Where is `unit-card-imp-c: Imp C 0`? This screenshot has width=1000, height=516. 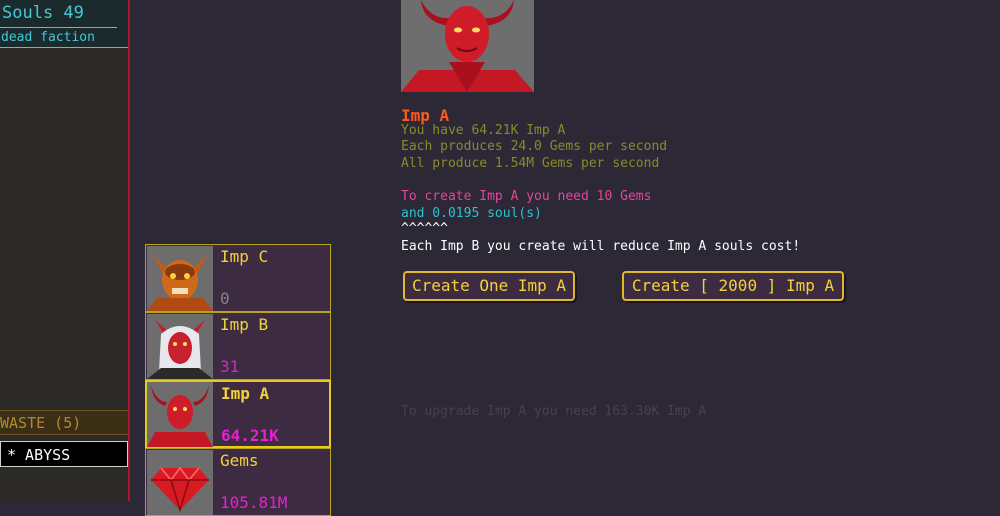 unit-card-imp-c: Imp C 0 is located at coordinates (238, 278).